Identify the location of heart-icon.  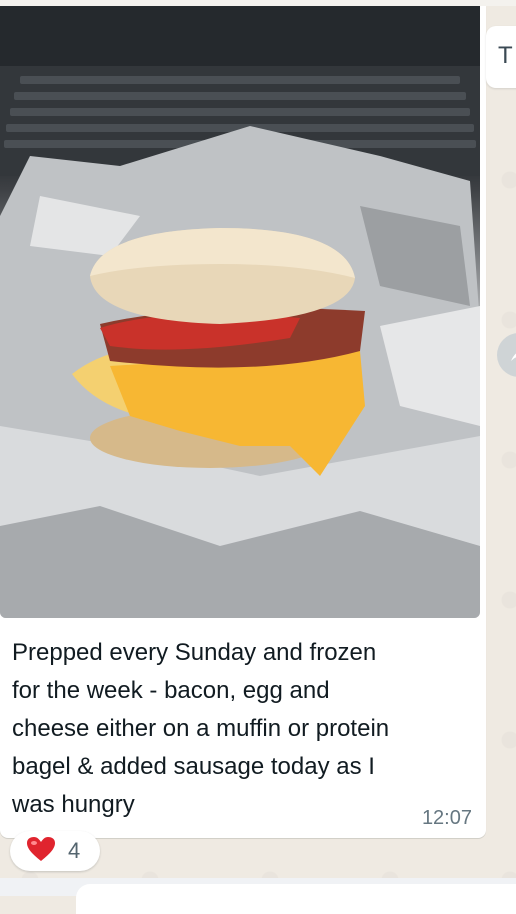
(41, 851).